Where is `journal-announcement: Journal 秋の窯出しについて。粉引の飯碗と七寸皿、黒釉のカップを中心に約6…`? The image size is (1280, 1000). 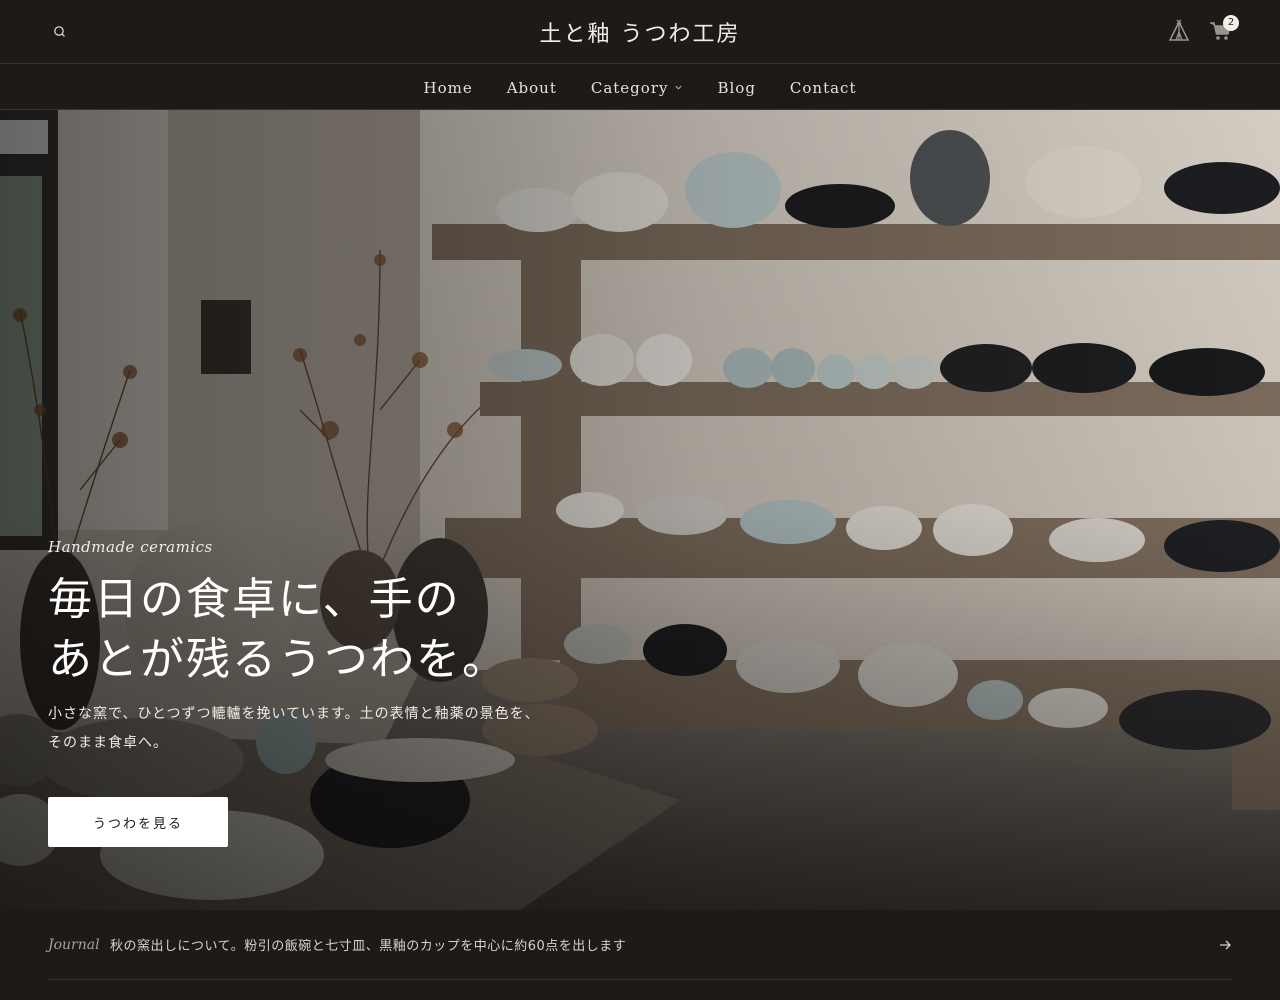
journal-announcement: Journal 秋の窯出しについて。粉引の飯碗と七寸皿、黒釉のカップを中心に約6… is located at coordinates (640, 945).